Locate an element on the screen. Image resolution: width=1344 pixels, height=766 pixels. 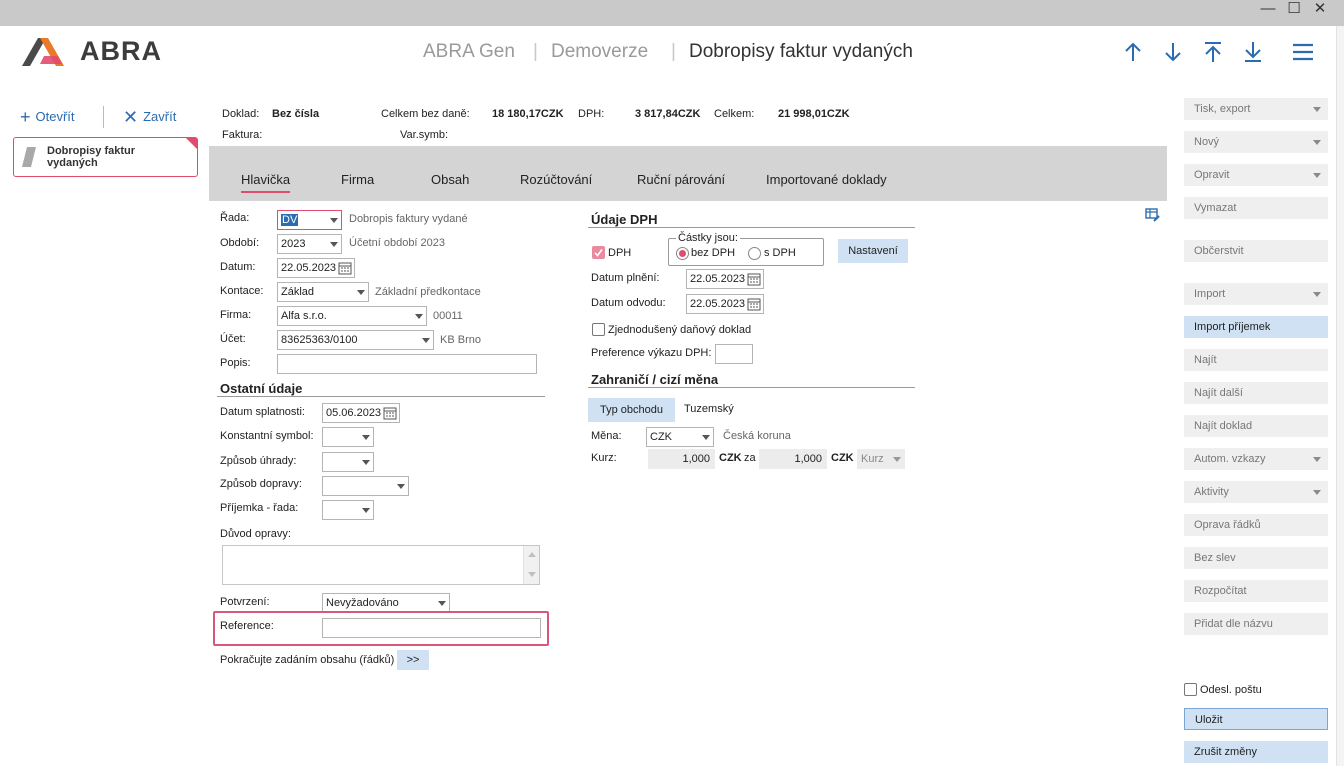
tab-rozuctovani: Rozúčtování is located at coordinates (556, 179).